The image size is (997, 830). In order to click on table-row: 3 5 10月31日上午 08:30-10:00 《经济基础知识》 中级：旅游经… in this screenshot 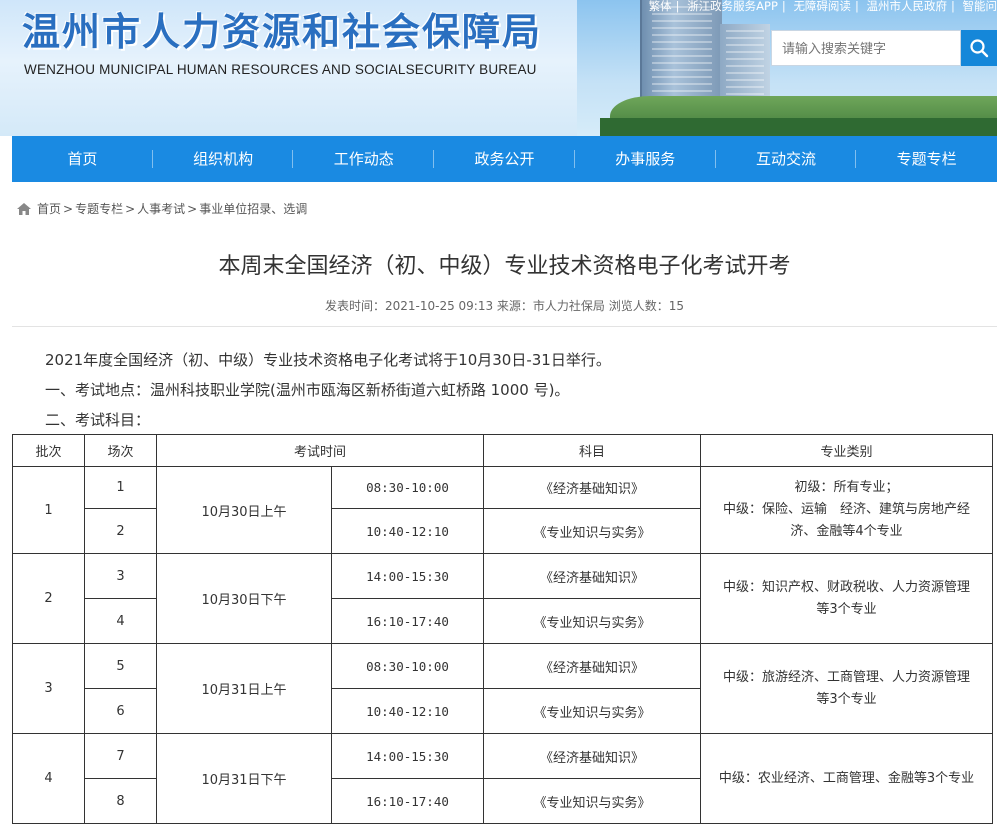, I will do `click(502, 688)`.